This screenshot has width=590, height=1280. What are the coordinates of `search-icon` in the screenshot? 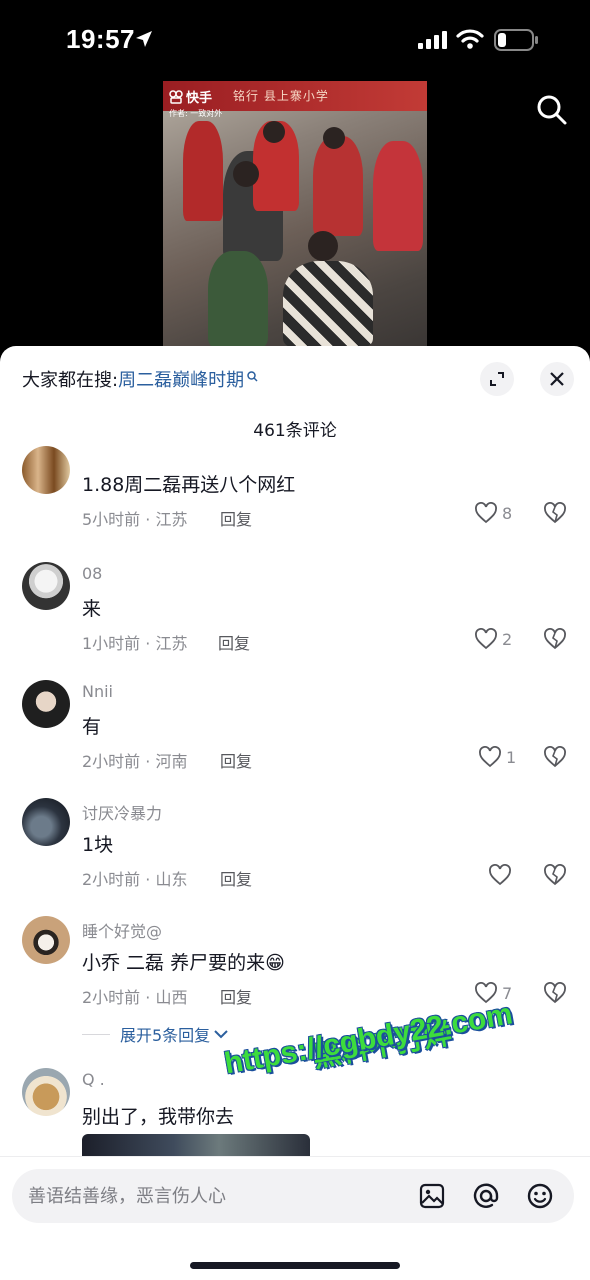 It's located at (552, 112).